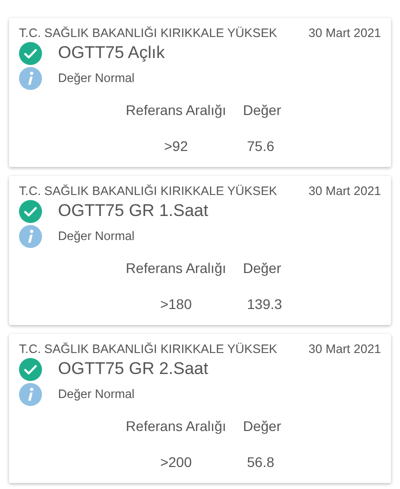  What do you see at coordinates (176, 304) in the screenshot?
I see `reference-range: >180` at bounding box center [176, 304].